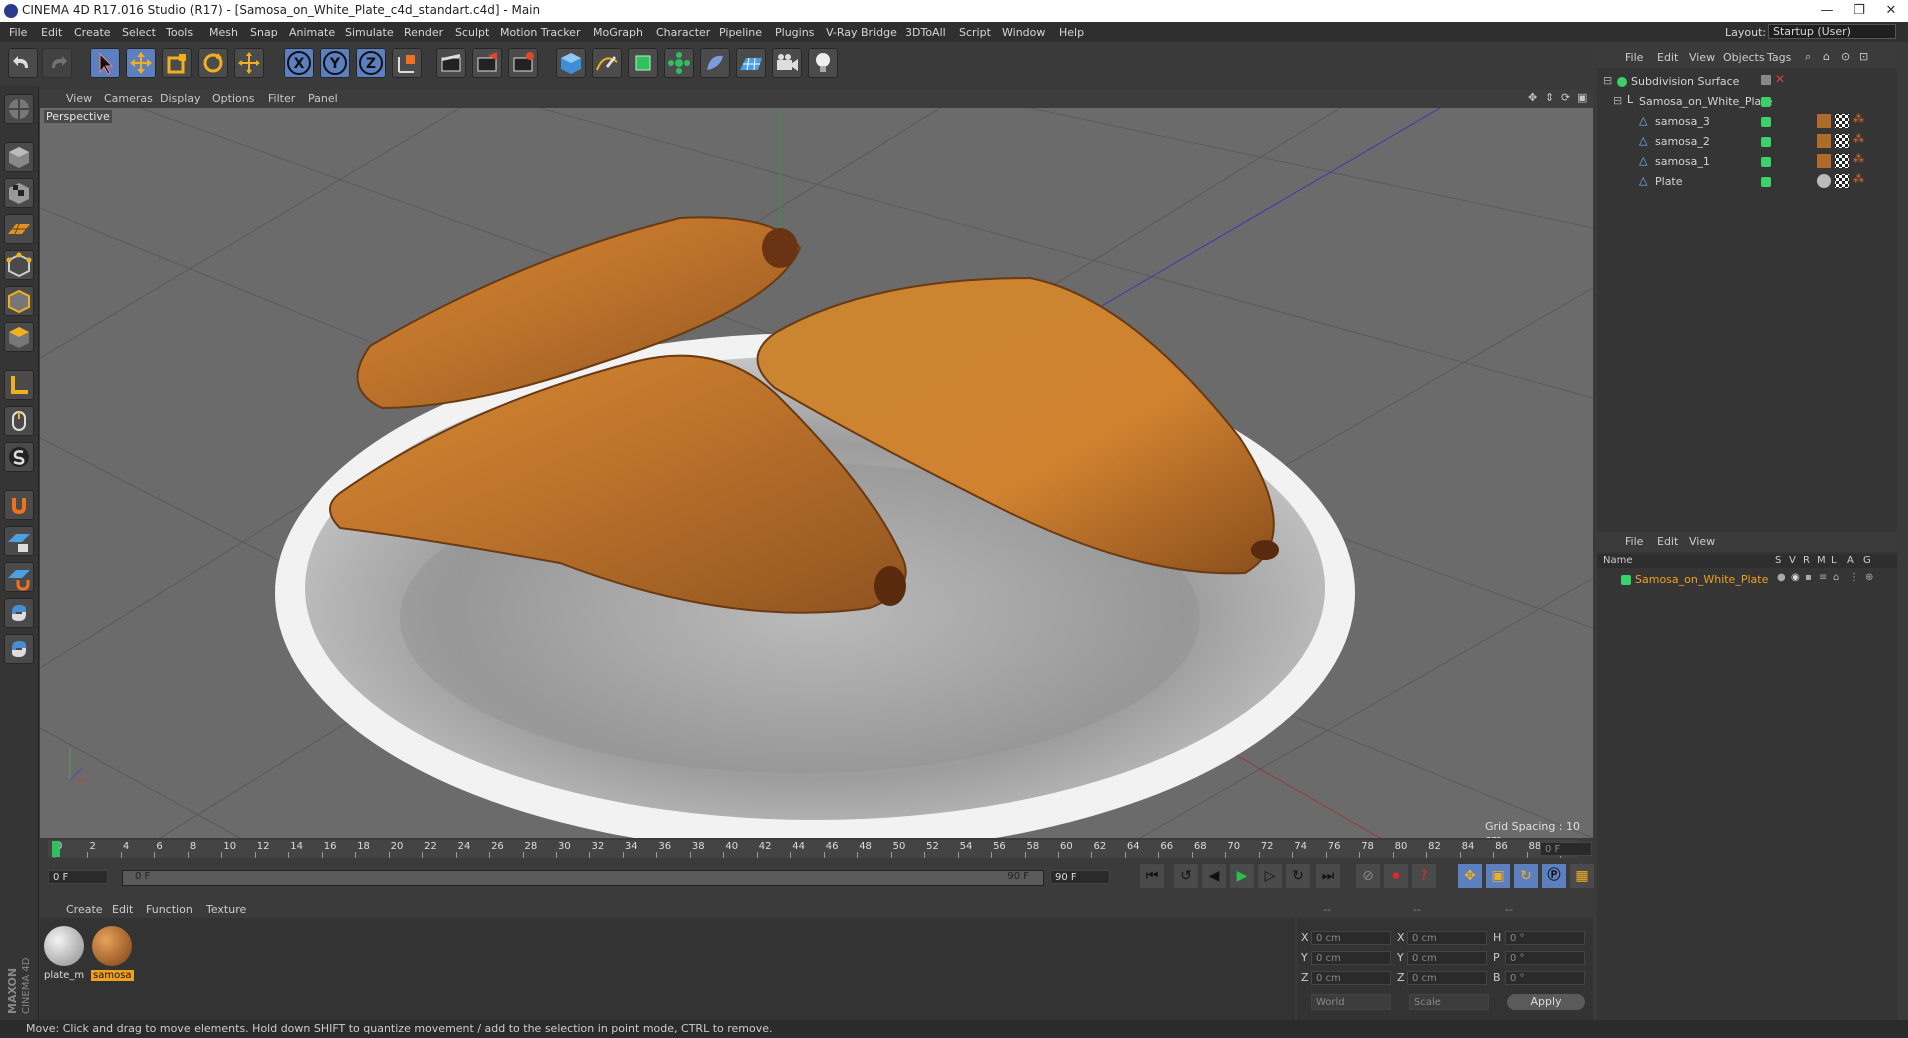  I want to click on add-generator-button, so click(643, 63).